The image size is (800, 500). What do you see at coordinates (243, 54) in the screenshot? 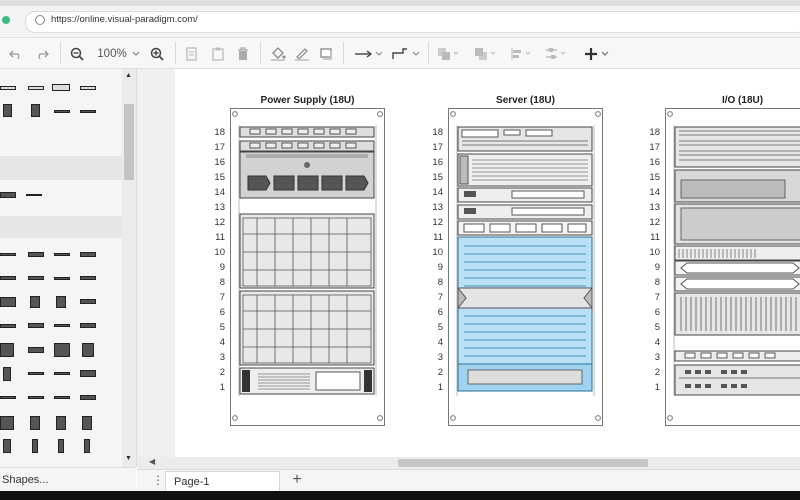
I see `delete-icon` at bounding box center [243, 54].